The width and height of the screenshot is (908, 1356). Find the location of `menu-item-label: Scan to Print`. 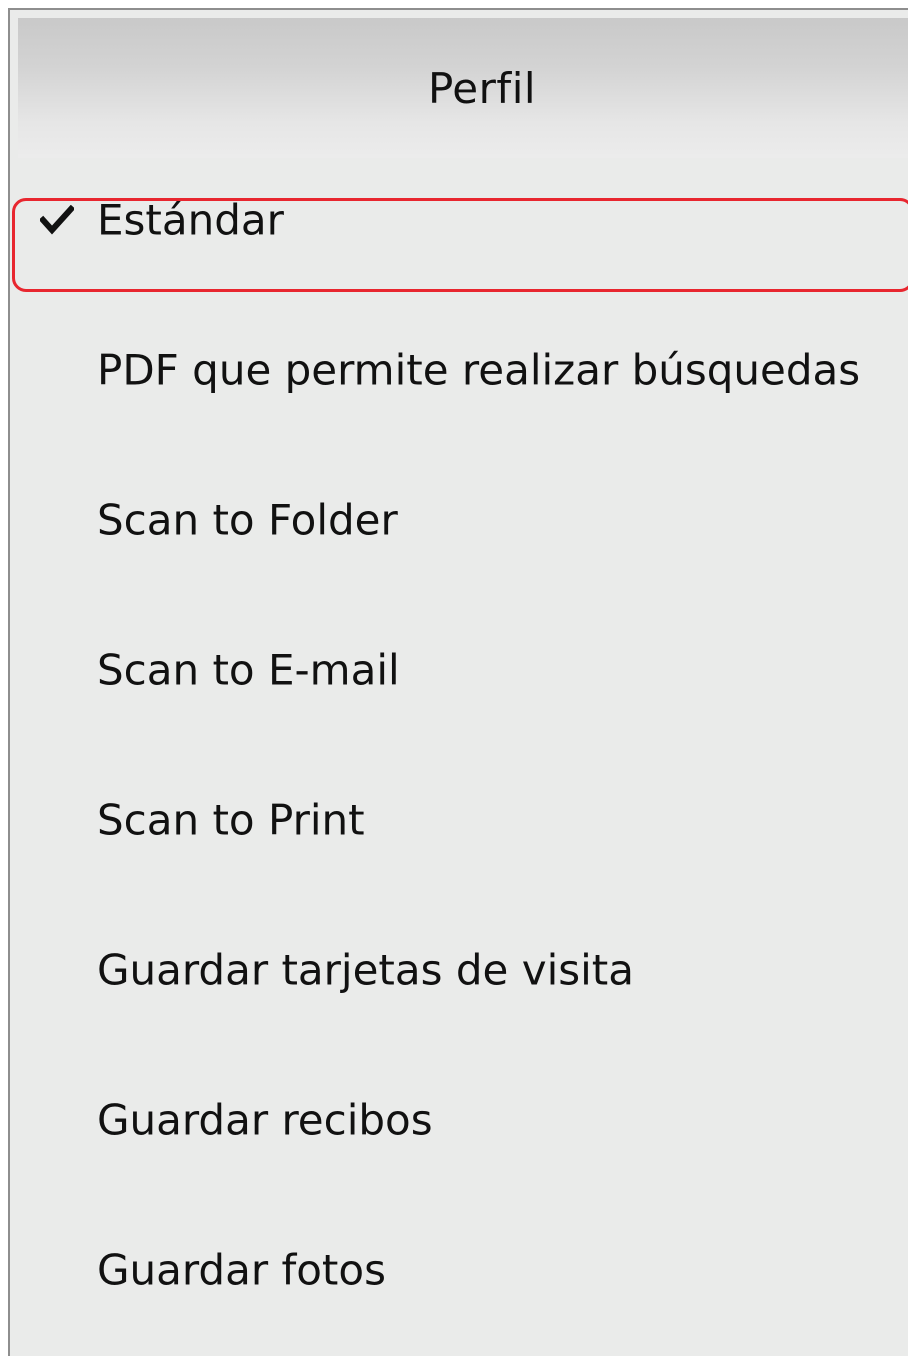

menu-item-label: Scan to Print is located at coordinates (231, 820).